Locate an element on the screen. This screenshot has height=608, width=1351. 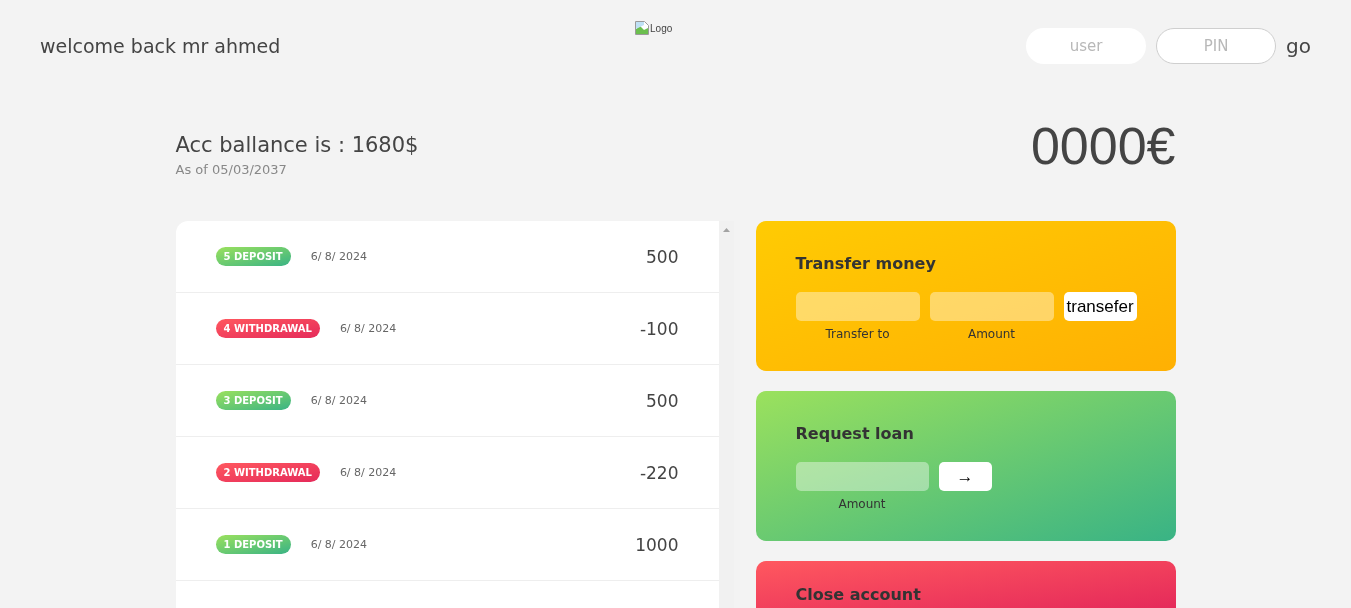
pin-field: PIN is located at coordinates (1216, 46).